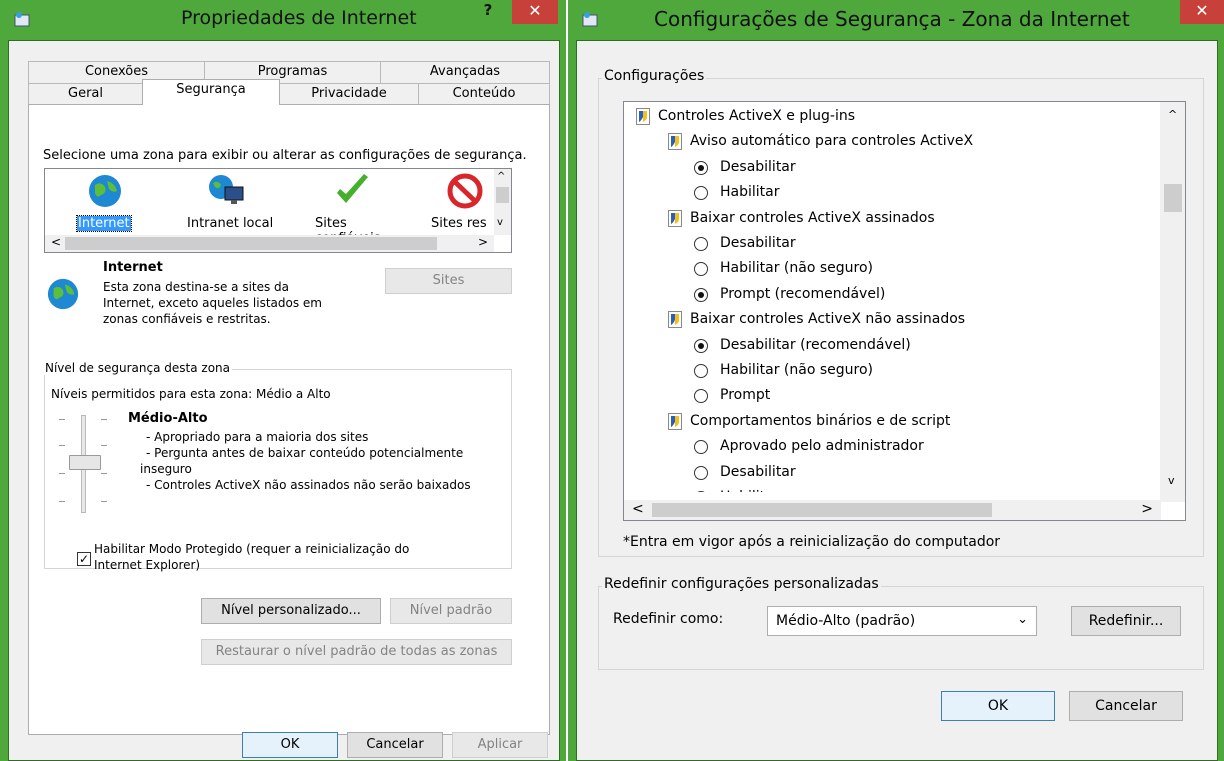  I want to click on window-title: Propriedades de Internet, so click(299, 18).